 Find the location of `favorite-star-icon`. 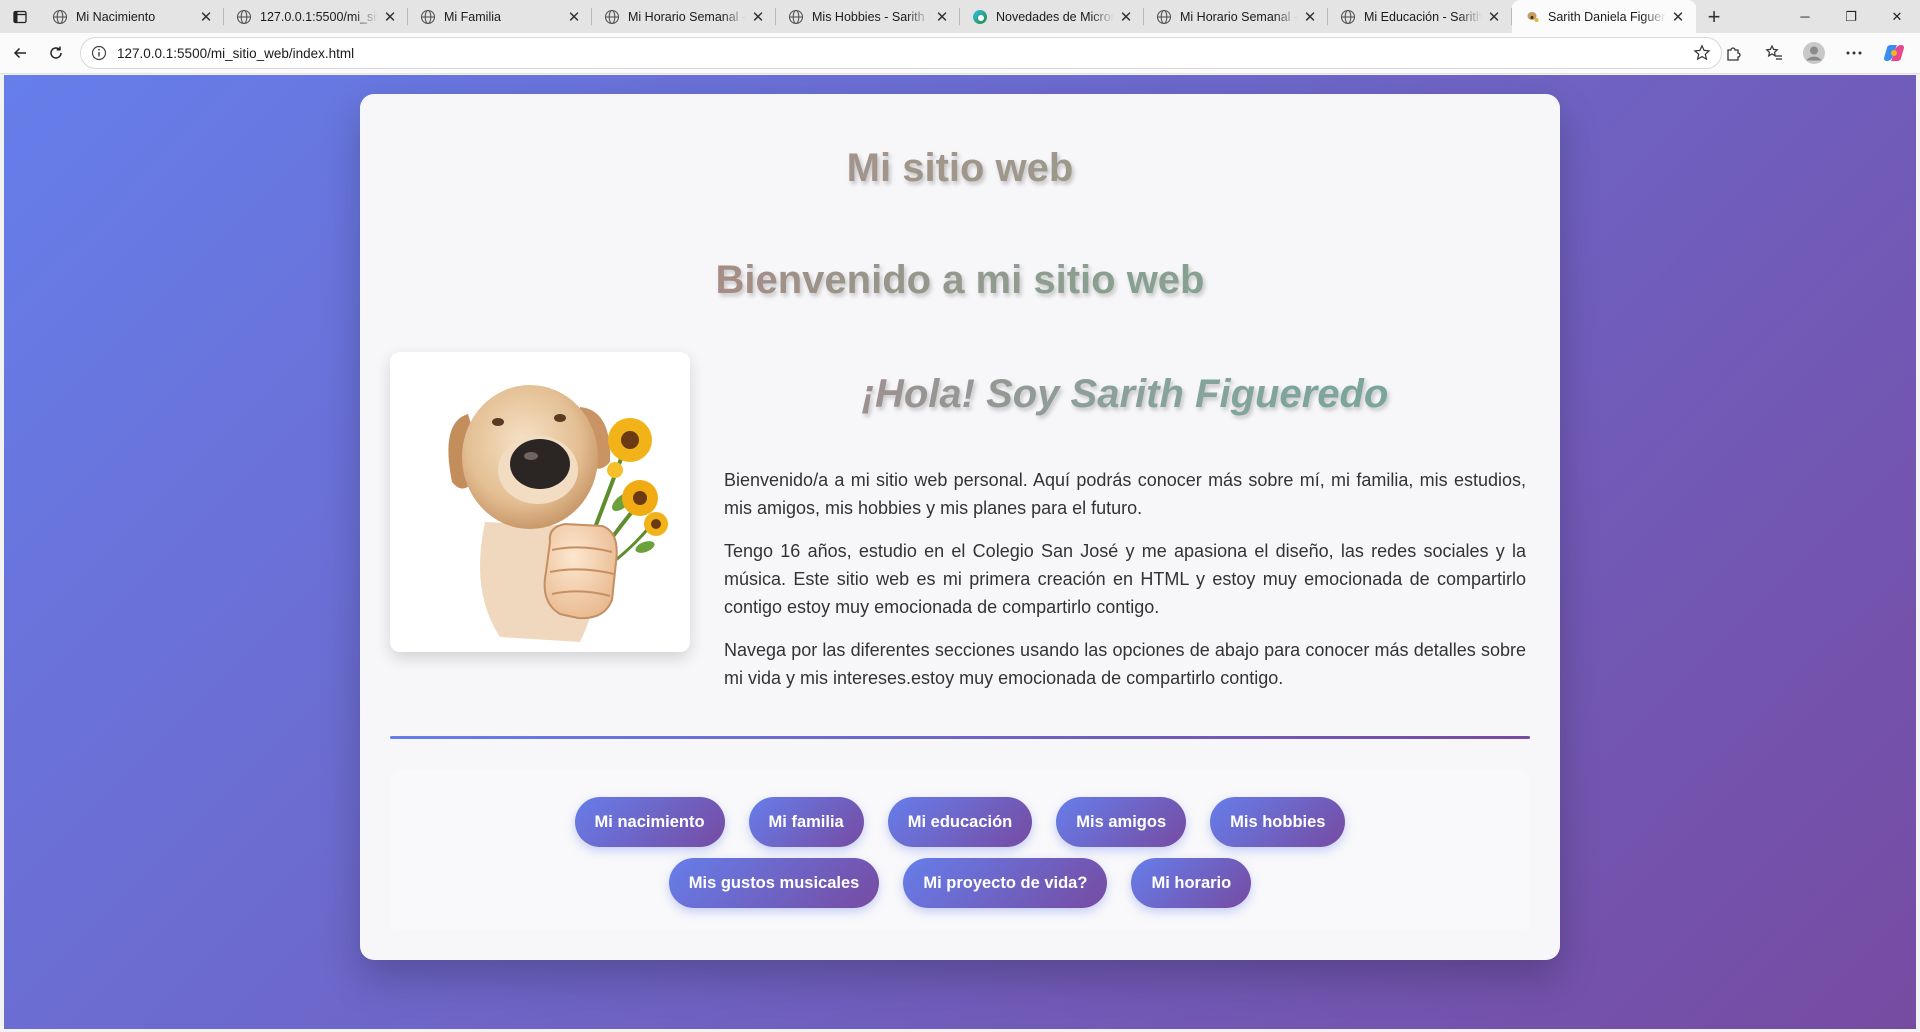

favorite-star-icon is located at coordinates (1702, 53).